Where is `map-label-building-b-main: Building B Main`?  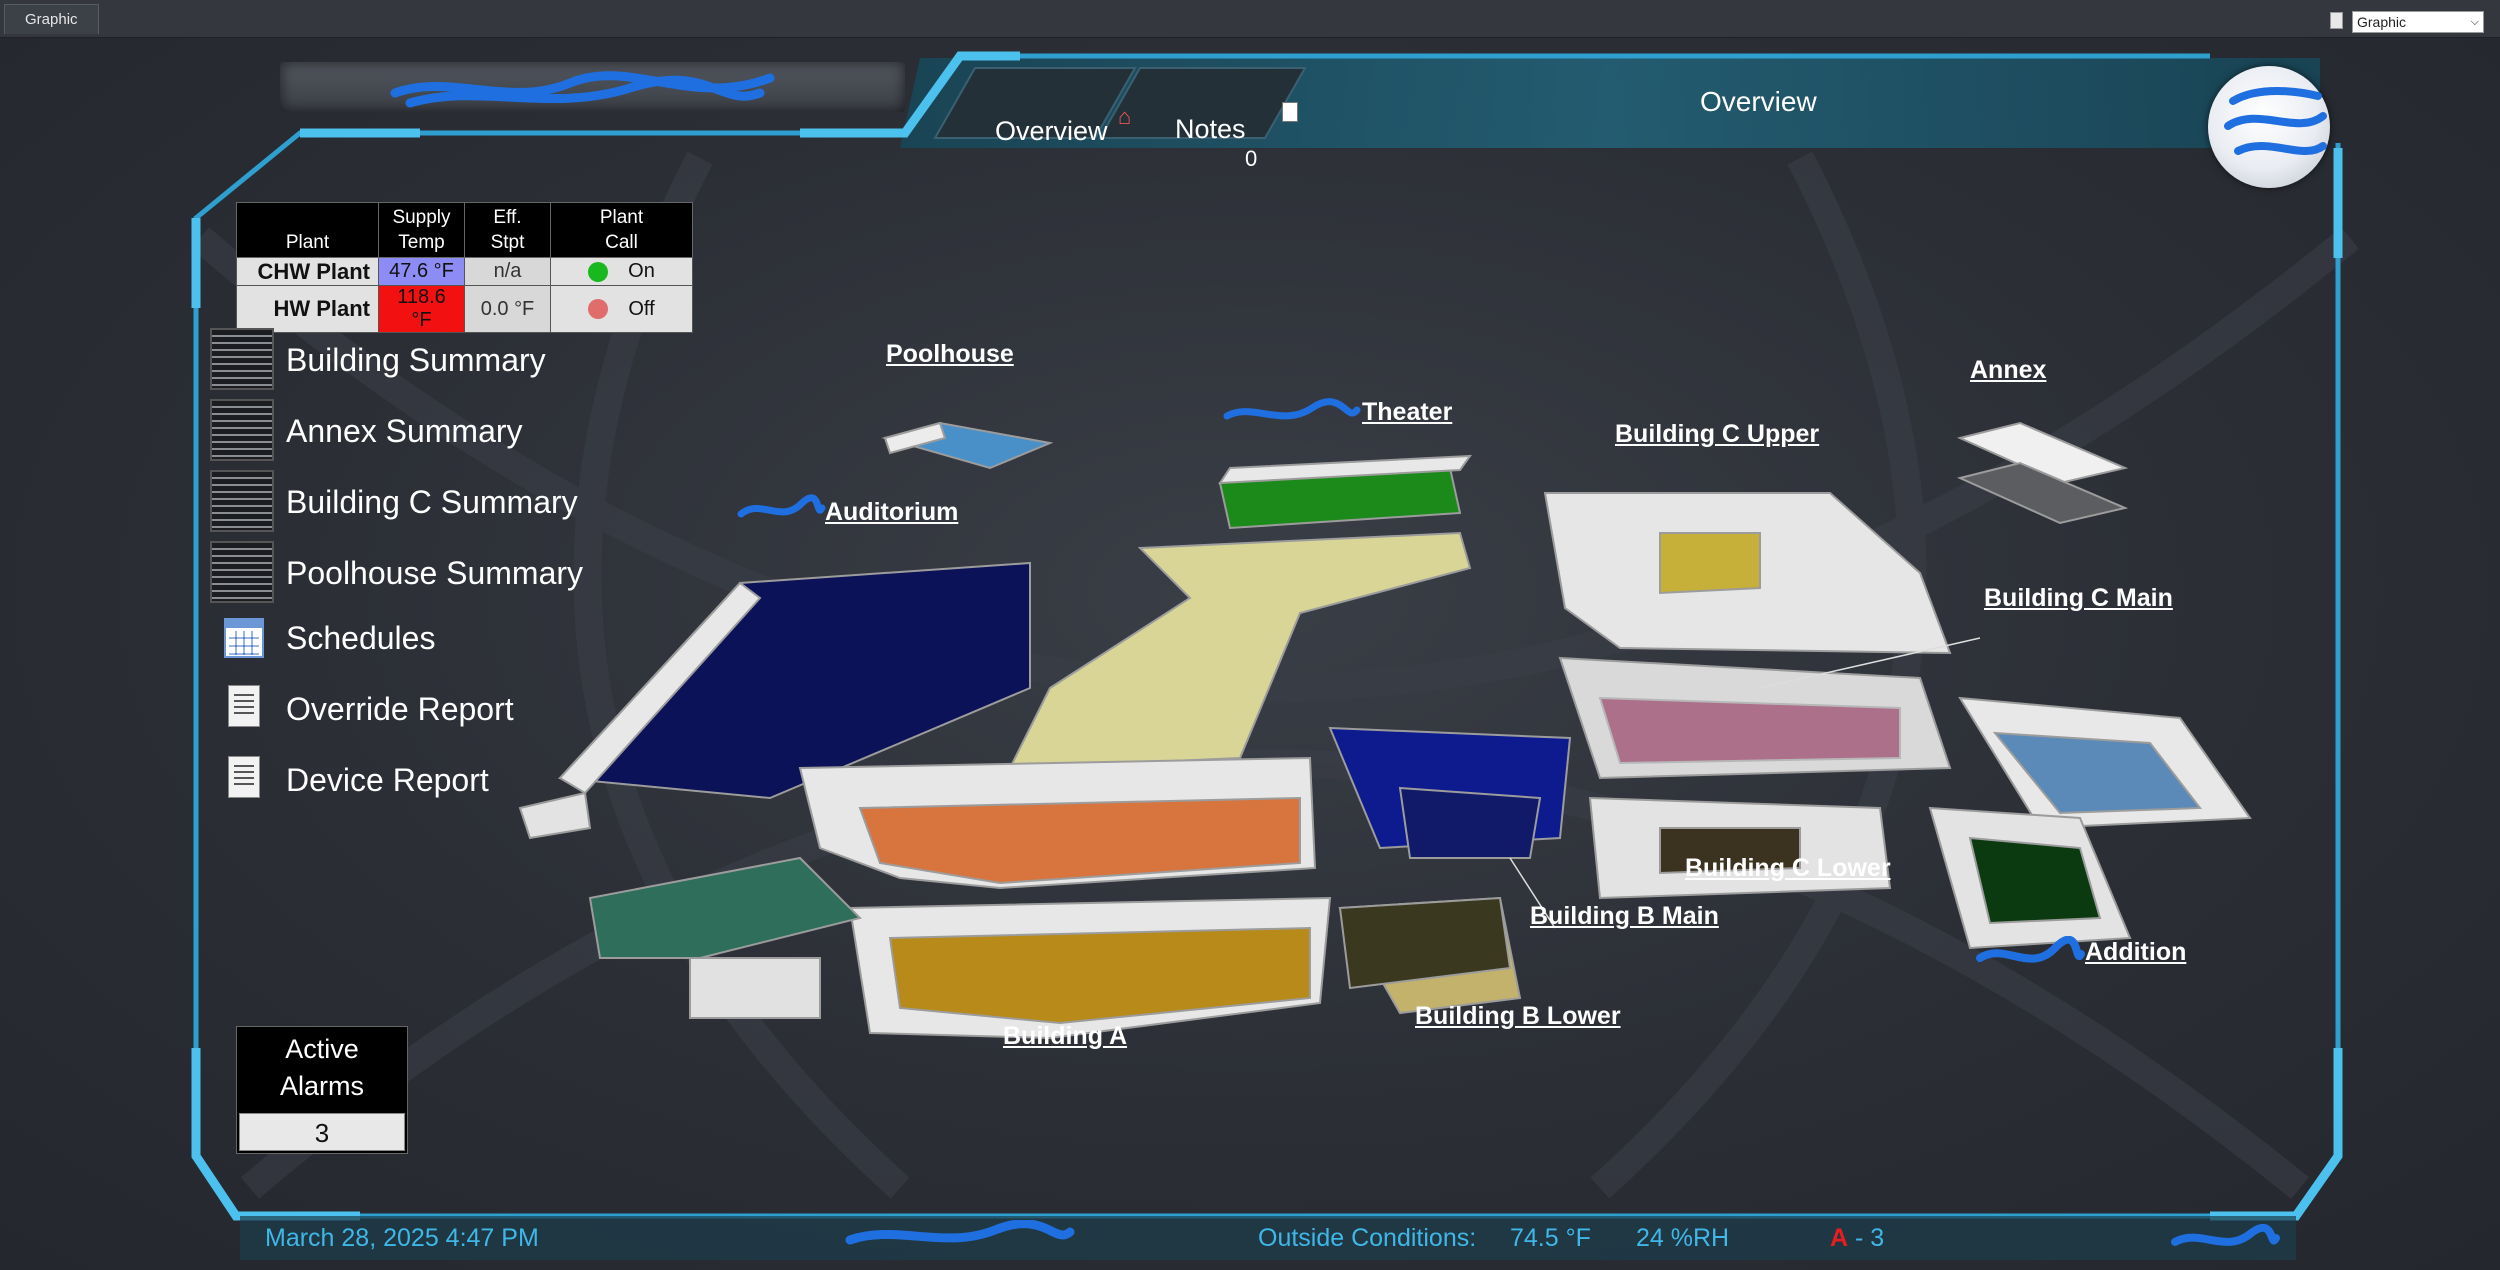
map-label-building-b-main: Building B Main is located at coordinates (1624, 916).